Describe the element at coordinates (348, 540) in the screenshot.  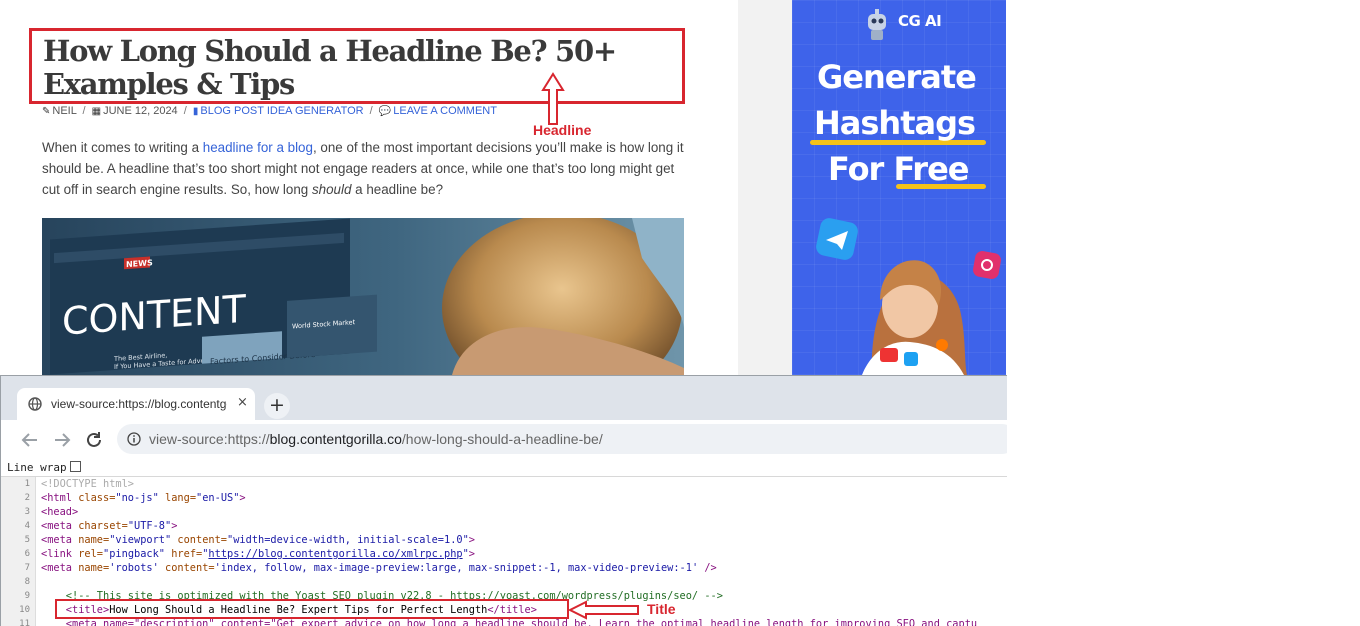
I see `value: "width=device-width, initial-scale=1.0"` at that location.